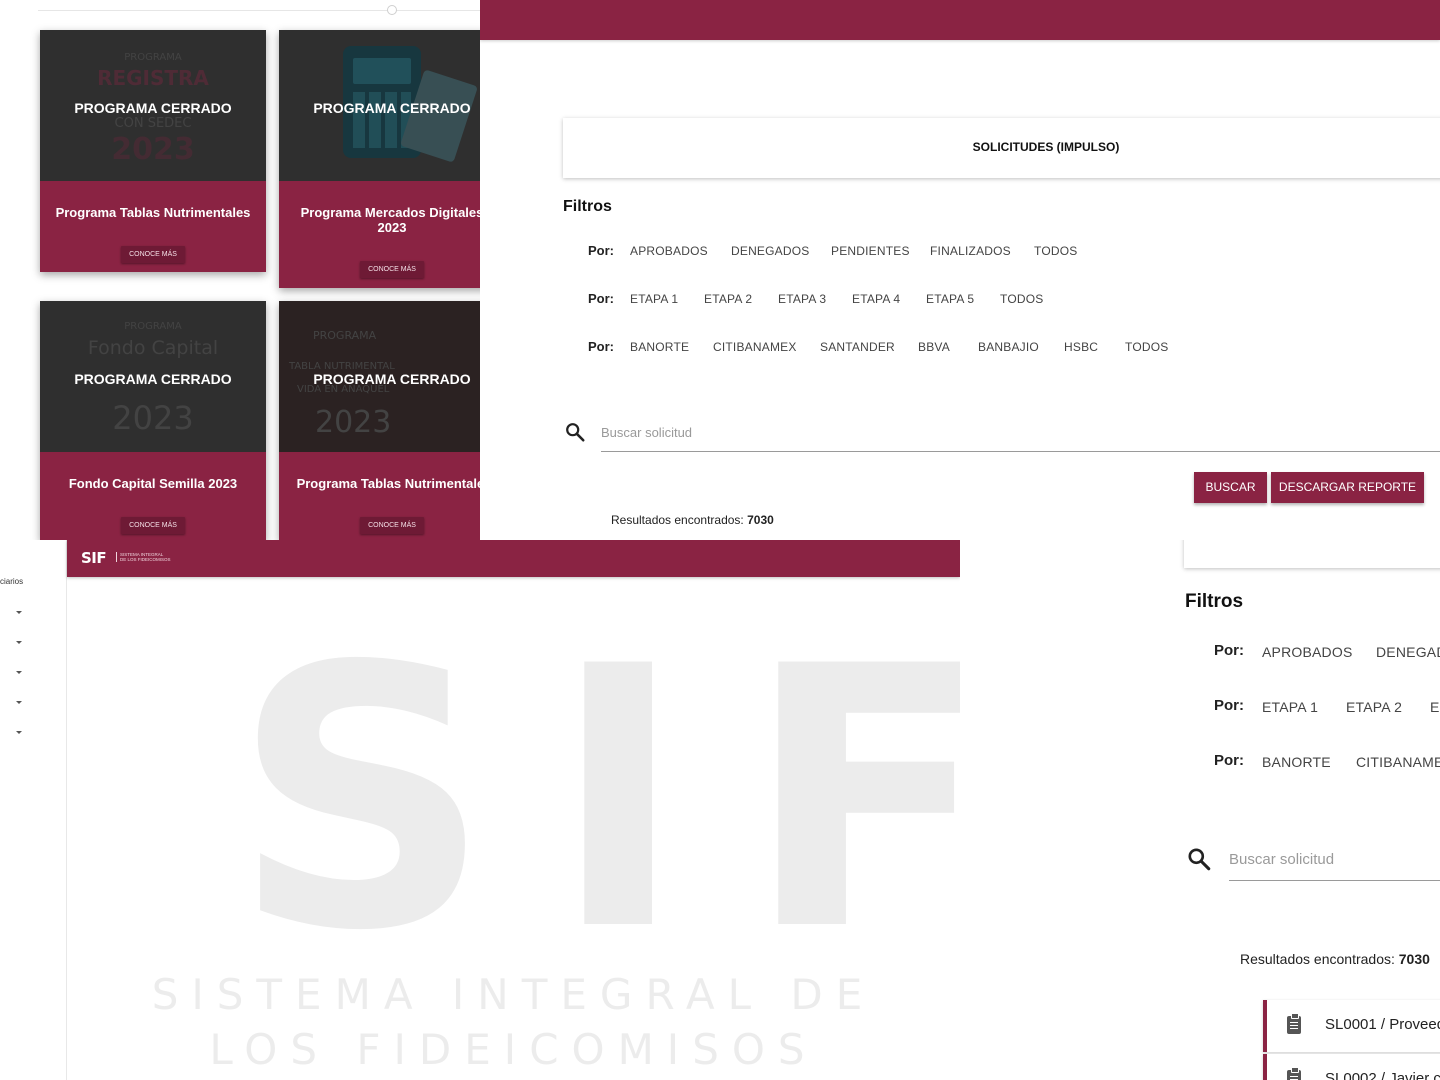  What do you see at coordinates (153, 496) in the screenshot?
I see `program-card-body: Fondo Capital Semilla 2023 CONOCE MÁS` at bounding box center [153, 496].